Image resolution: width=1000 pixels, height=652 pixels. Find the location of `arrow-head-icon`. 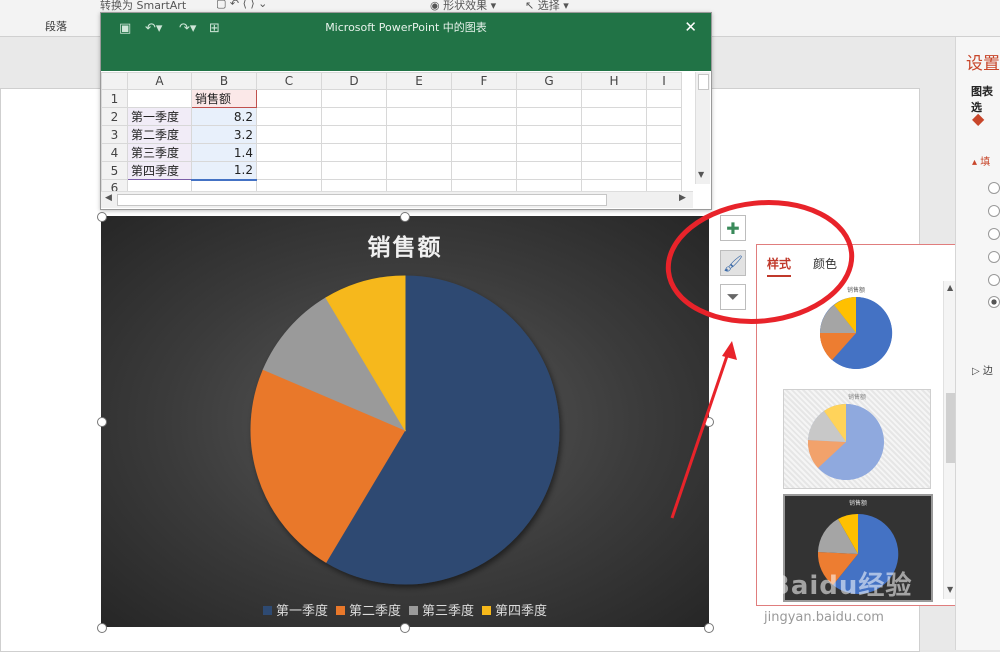

arrow-head-icon is located at coordinates (729, 350).